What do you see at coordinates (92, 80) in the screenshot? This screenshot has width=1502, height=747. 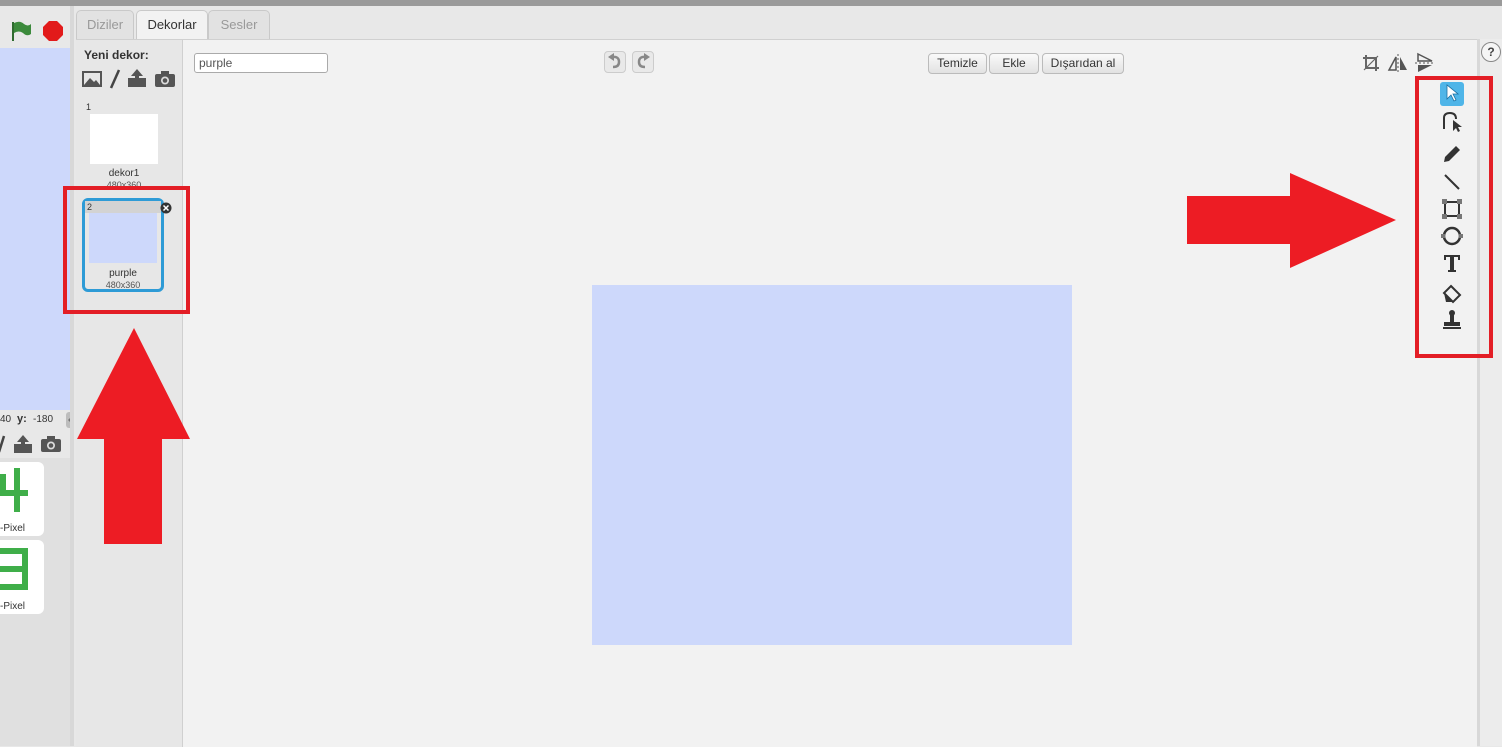 I see `image-icon` at bounding box center [92, 80].